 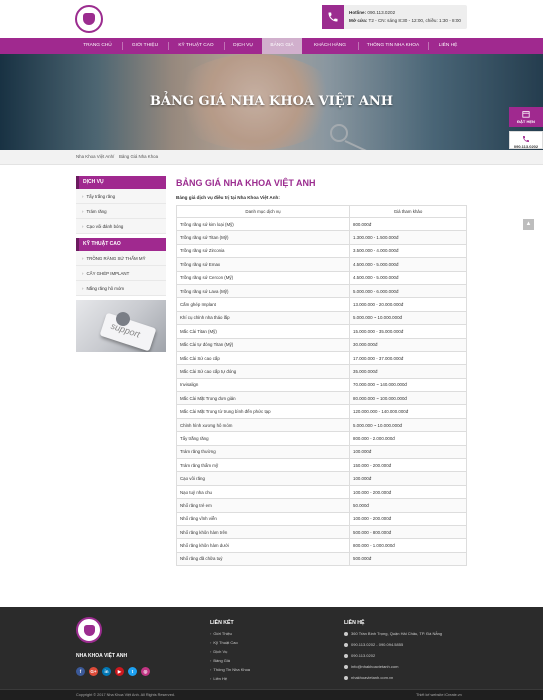 I want to click on nav-item-high-tech: Kỹ thuật cao, so click(x=196, y=46).